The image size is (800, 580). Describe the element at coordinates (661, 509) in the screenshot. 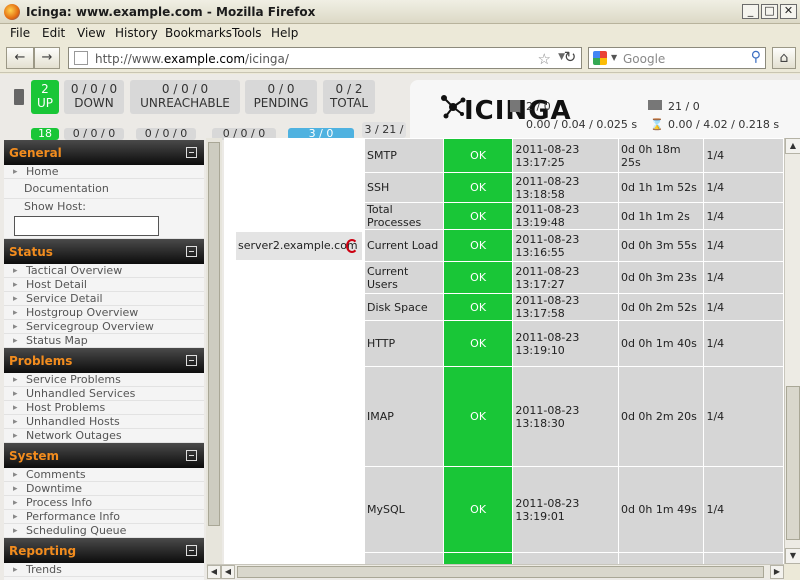

I see `duration-cell: 0d 0h 1m 49s` at that location.